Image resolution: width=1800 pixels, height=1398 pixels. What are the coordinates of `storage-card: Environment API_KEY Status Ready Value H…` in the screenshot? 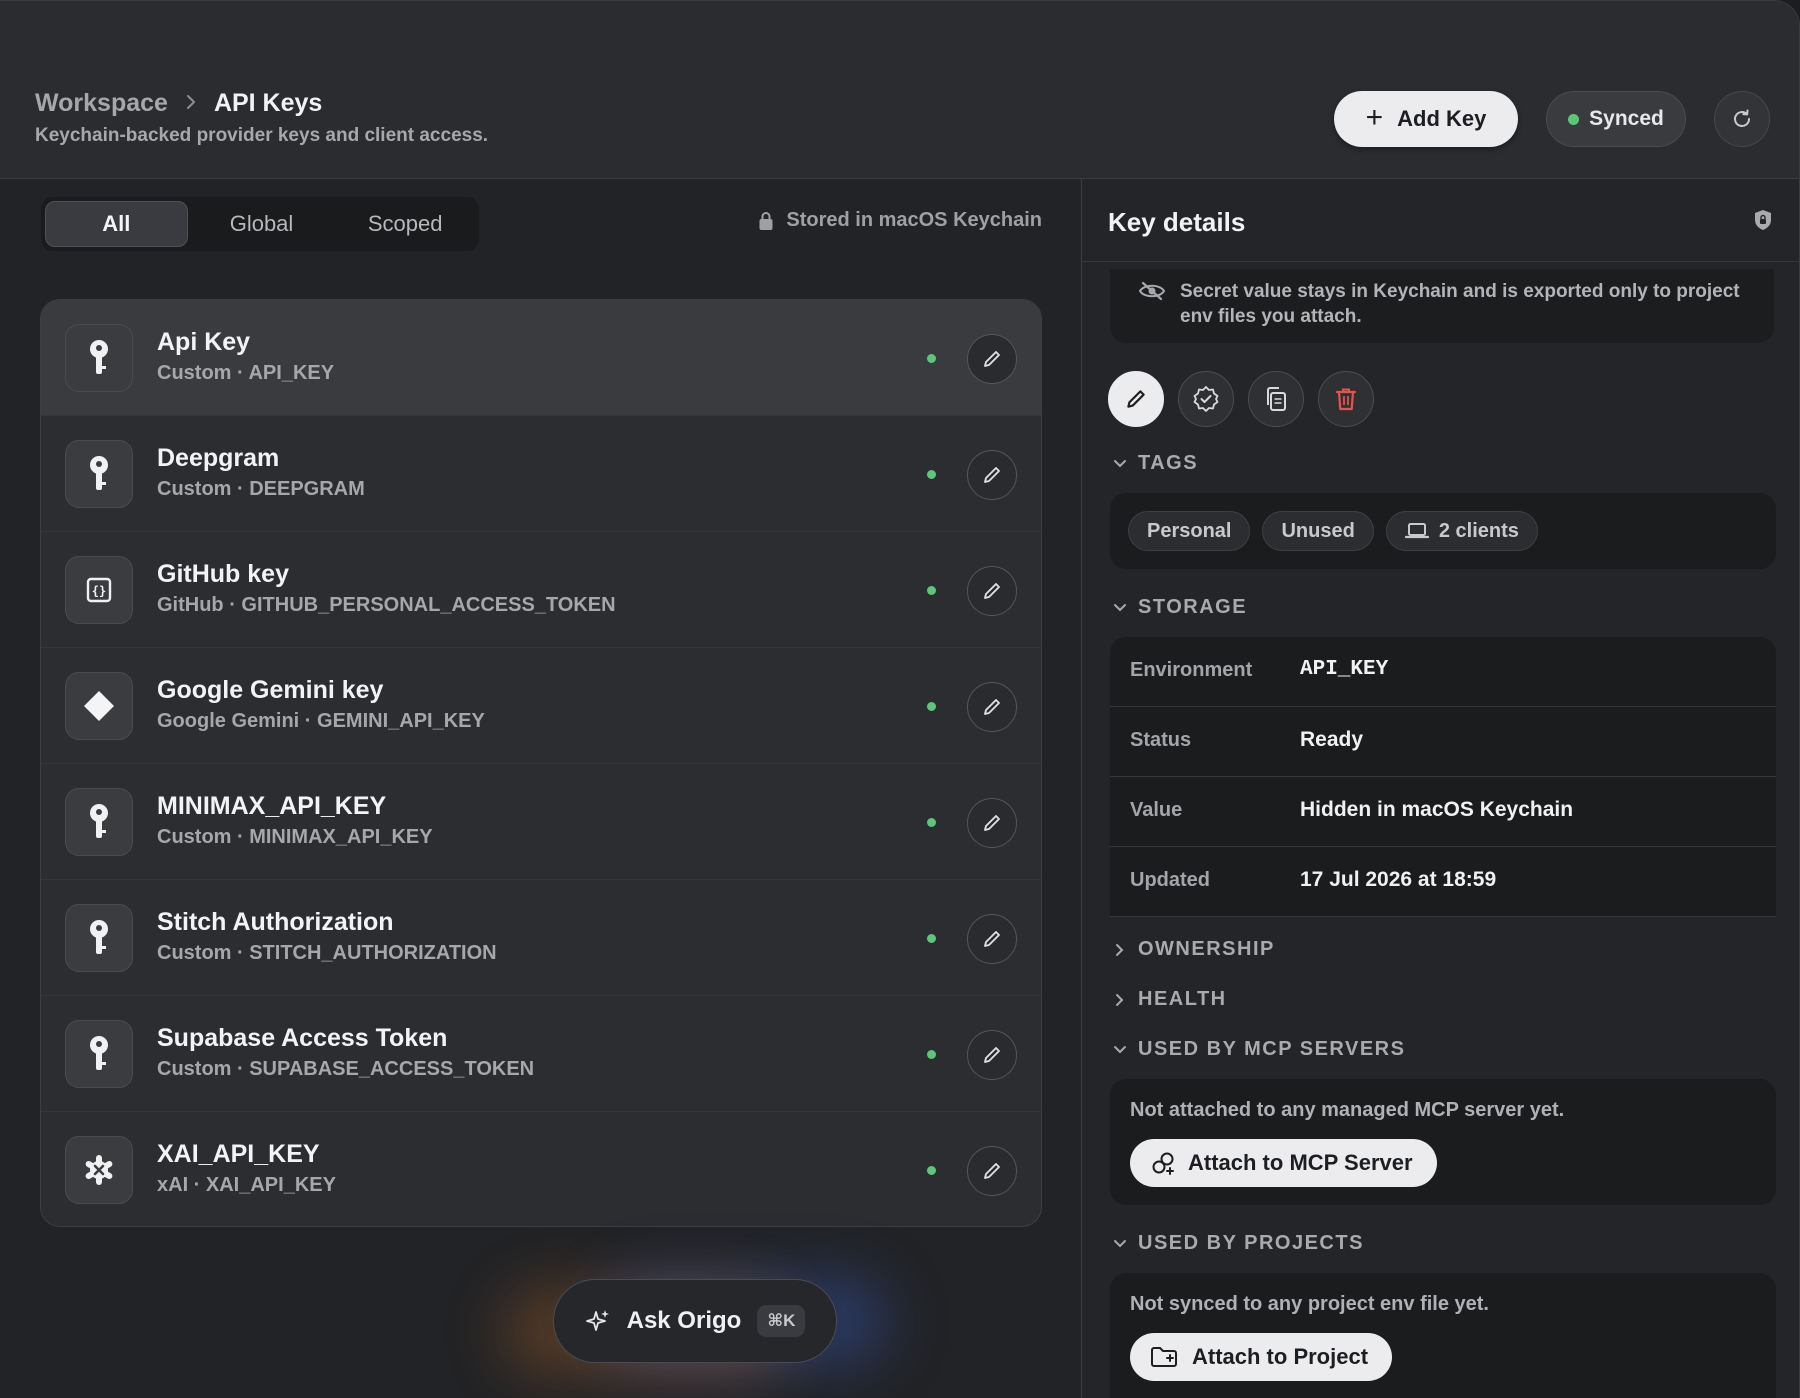 It's located at (1443, 777).